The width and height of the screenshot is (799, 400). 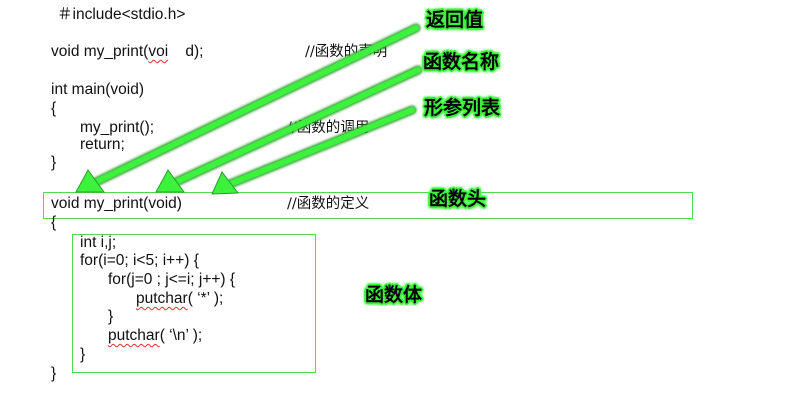 What do you see at coordinates (328, 128) in the screenshot?
I see `call-comment: //函数的调用` at bounding box center [328, 128].